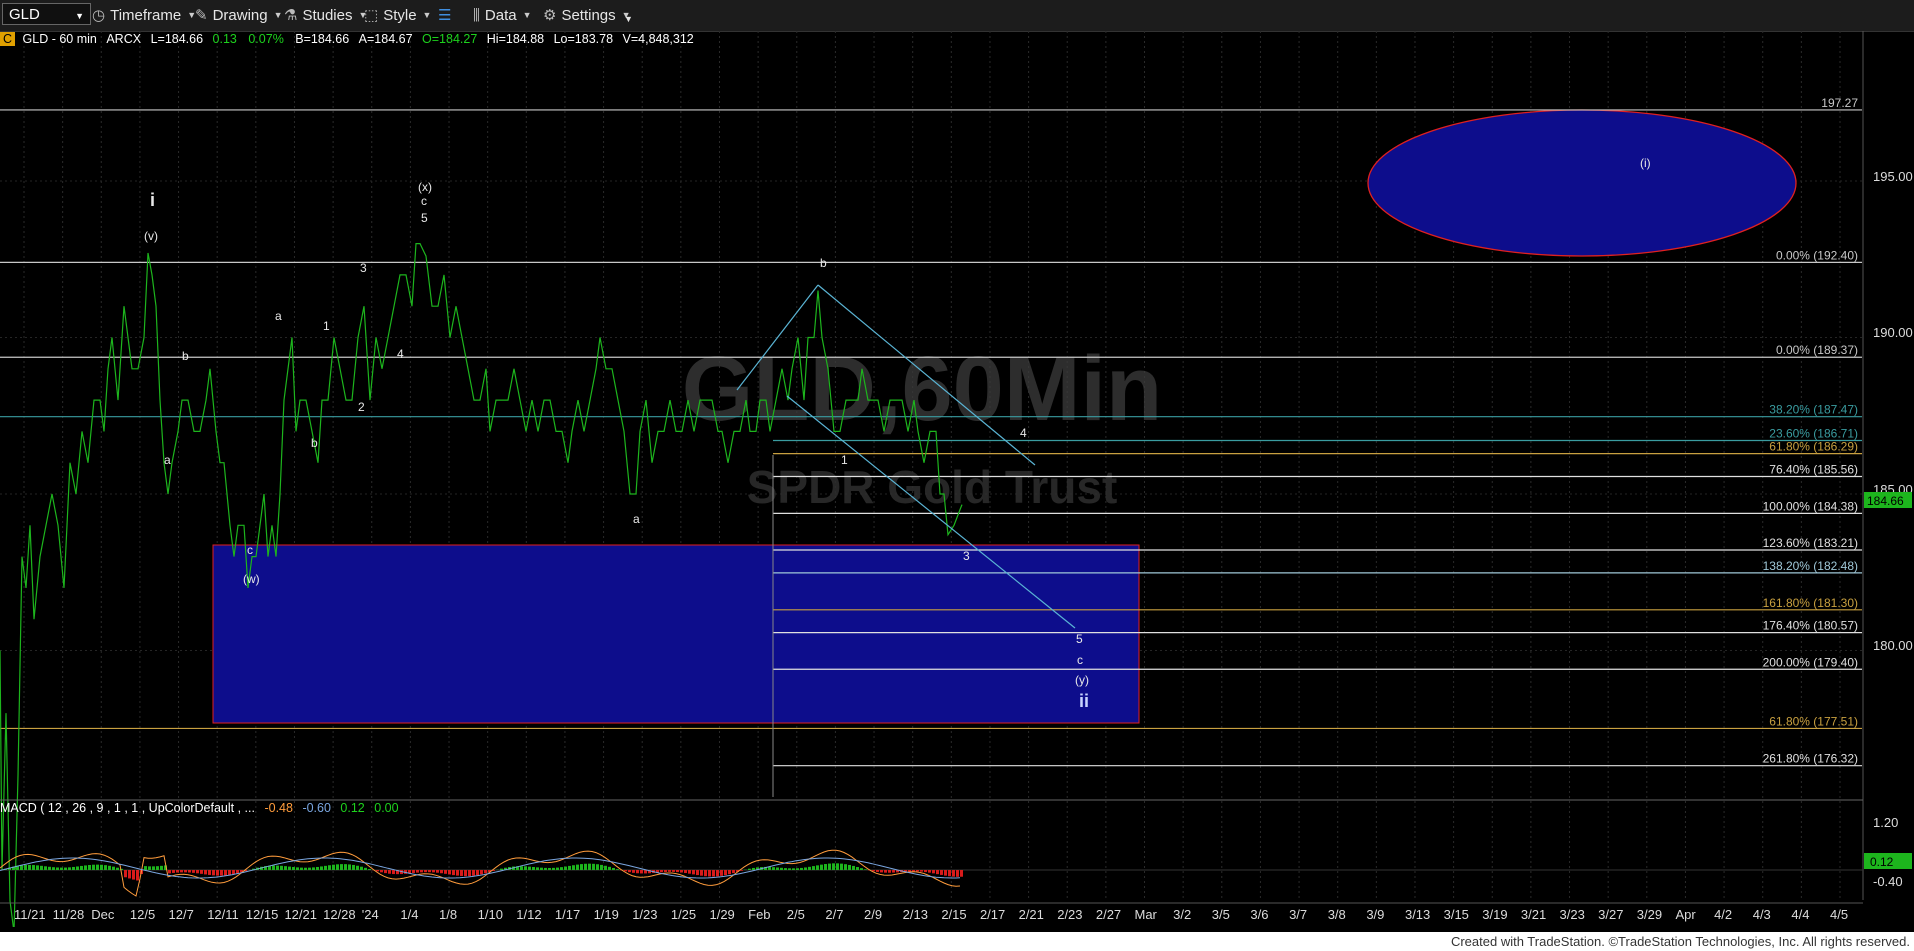 This screenshot has width=1914, height=951. I want to click on wave-label: 1, so click(326, 326).